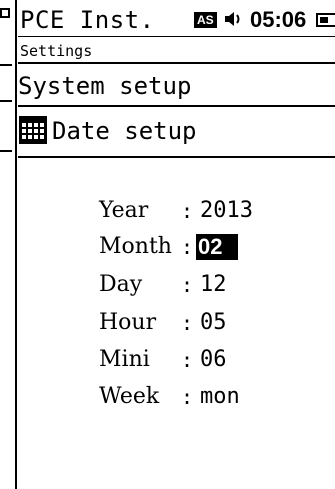  I want to click on field-label-week: Week, so click(129, 396).